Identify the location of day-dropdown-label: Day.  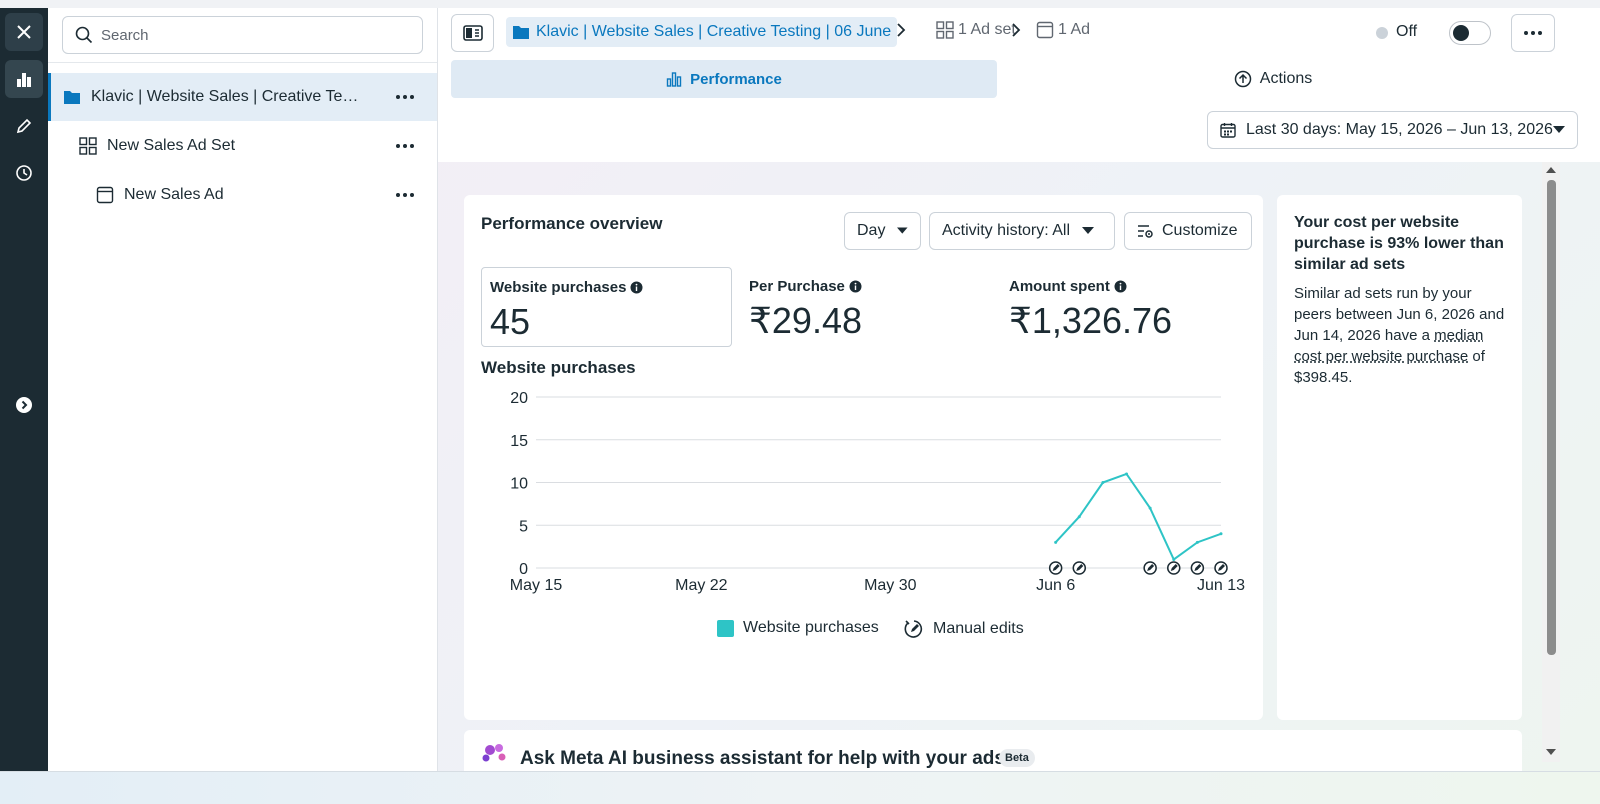
(871, 230).